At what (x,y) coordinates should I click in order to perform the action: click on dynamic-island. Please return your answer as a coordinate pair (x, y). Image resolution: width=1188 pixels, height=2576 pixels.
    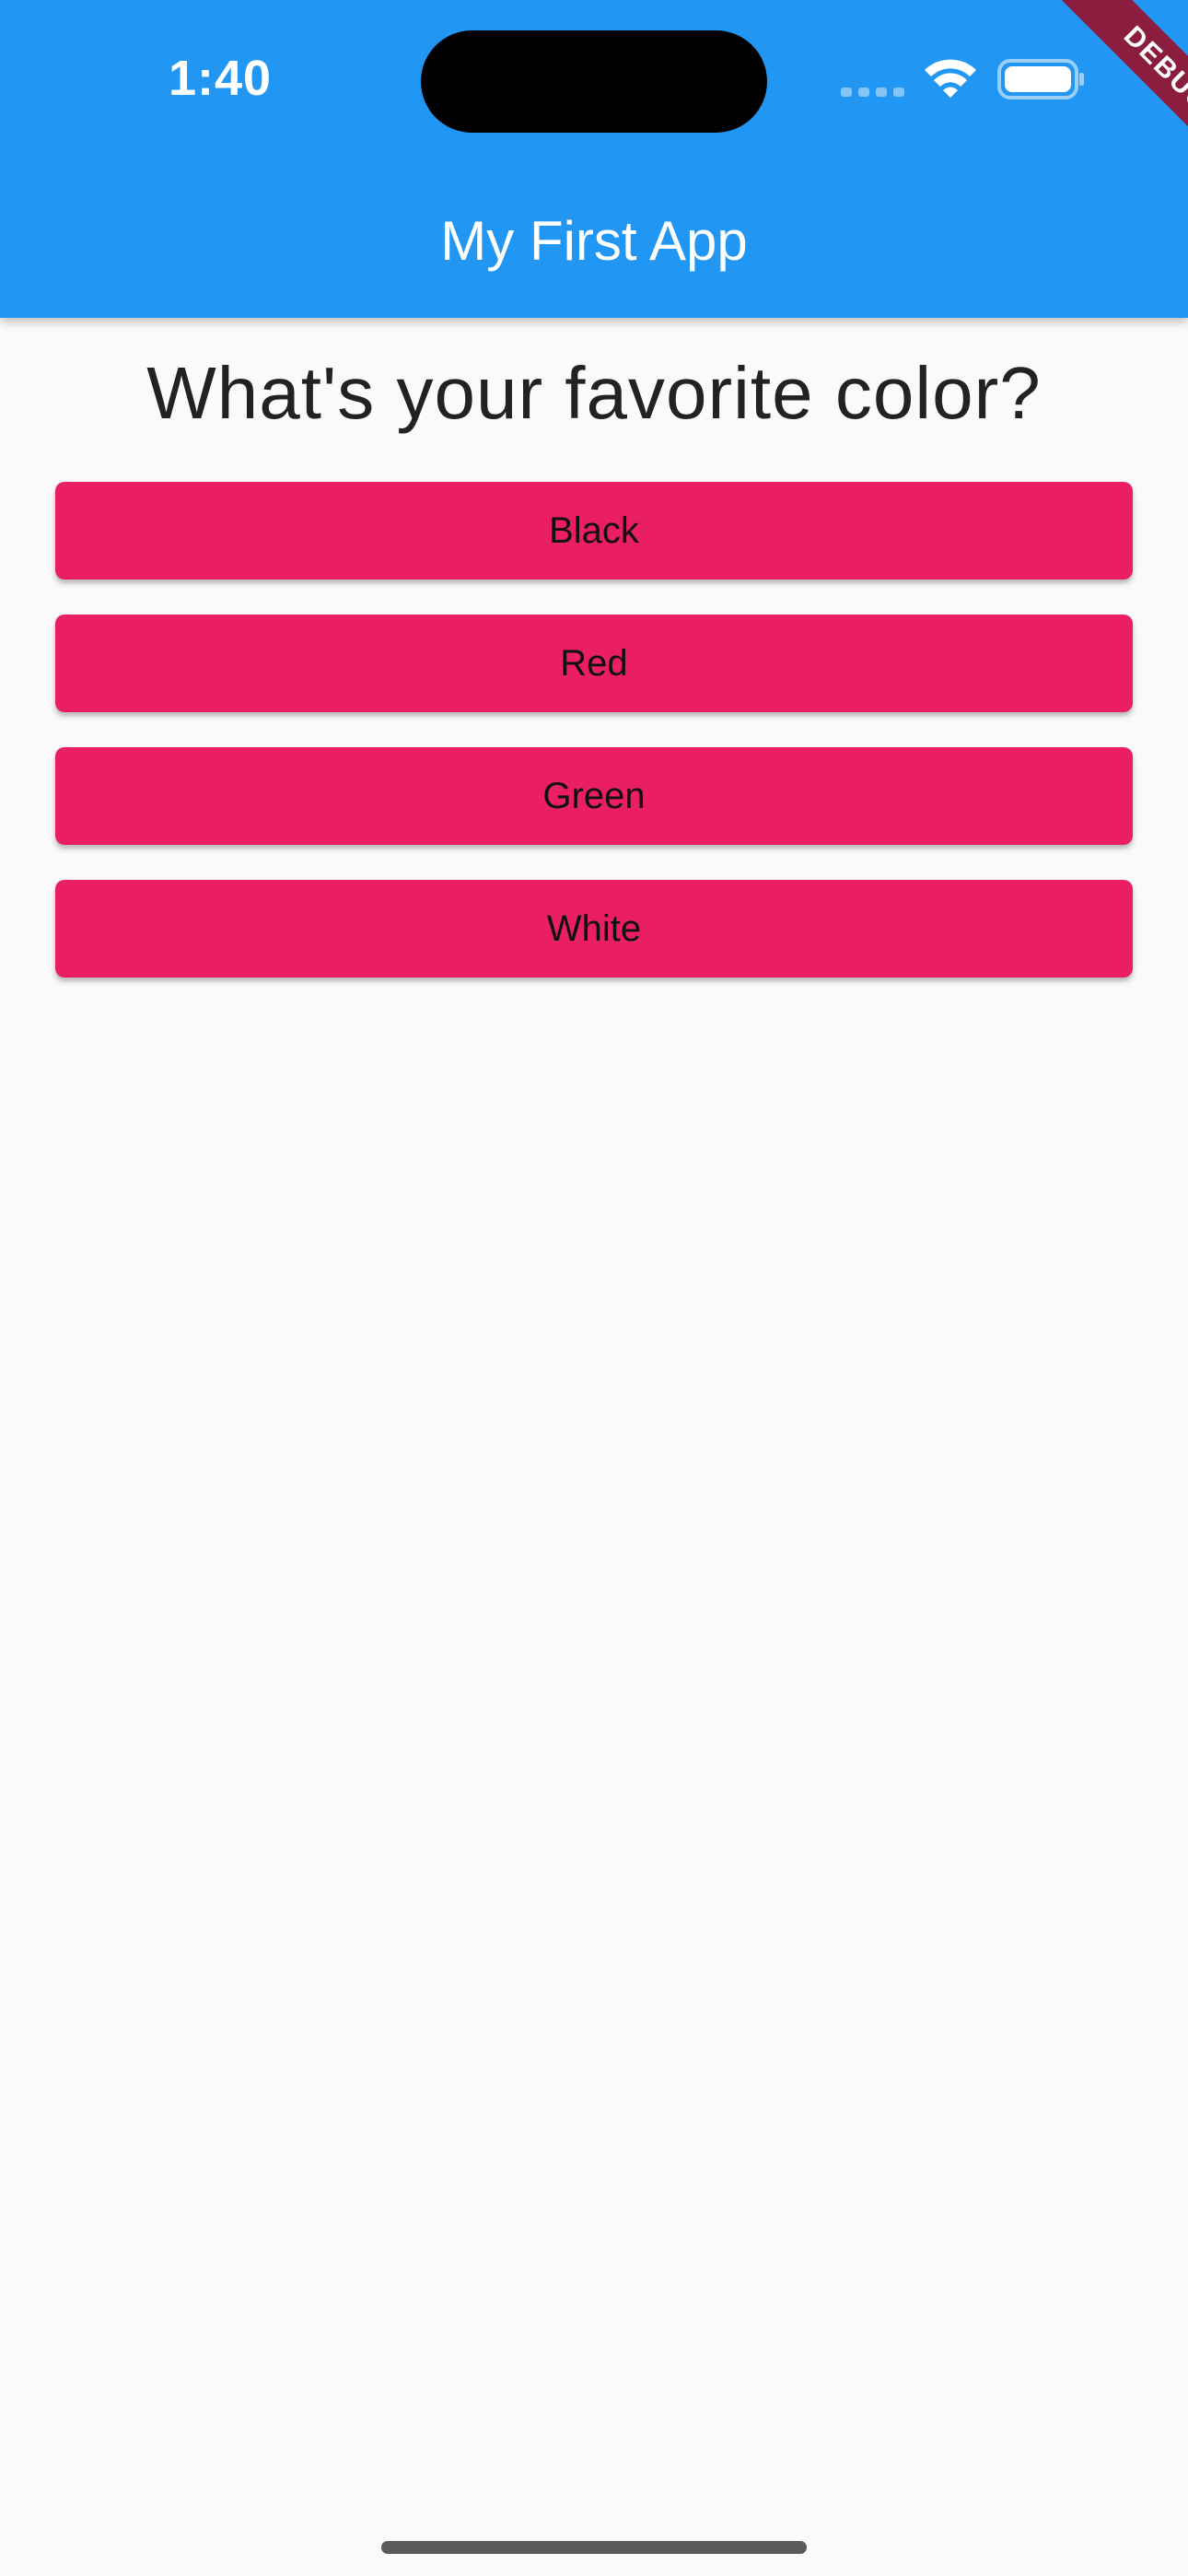
    Looking at the image, I should click on (594, 81).